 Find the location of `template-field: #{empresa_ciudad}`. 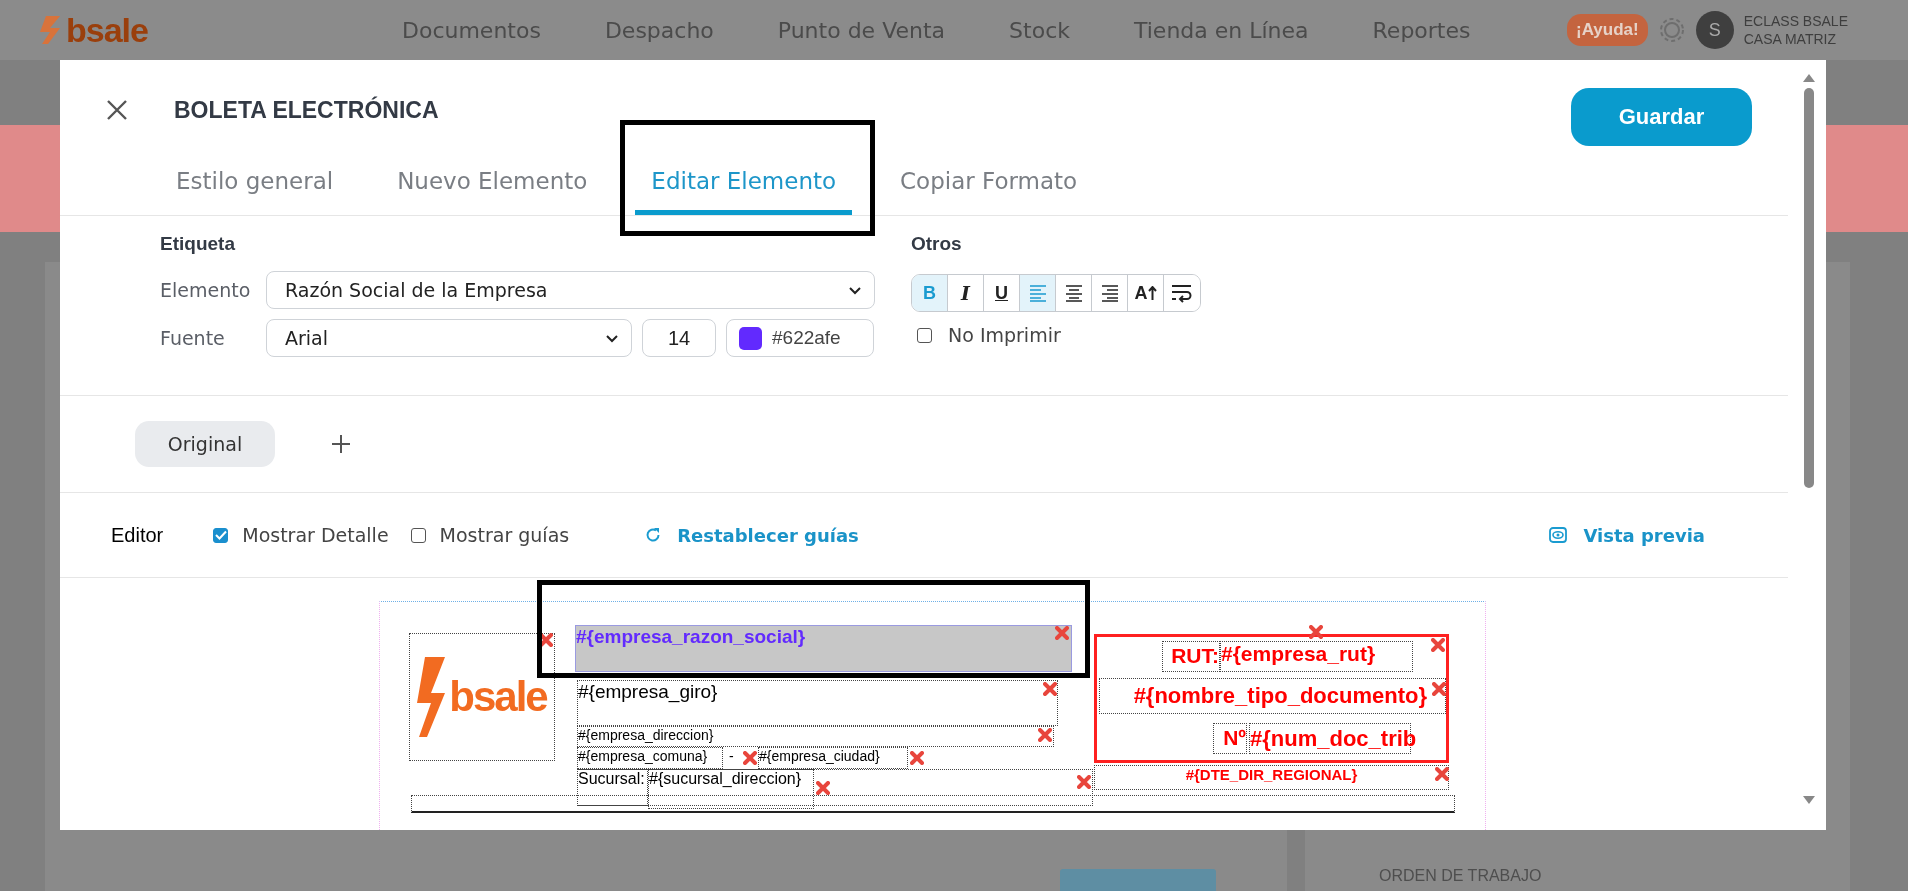

template-field: #{empresa_ciudad} is located at coordinates (819, 756).